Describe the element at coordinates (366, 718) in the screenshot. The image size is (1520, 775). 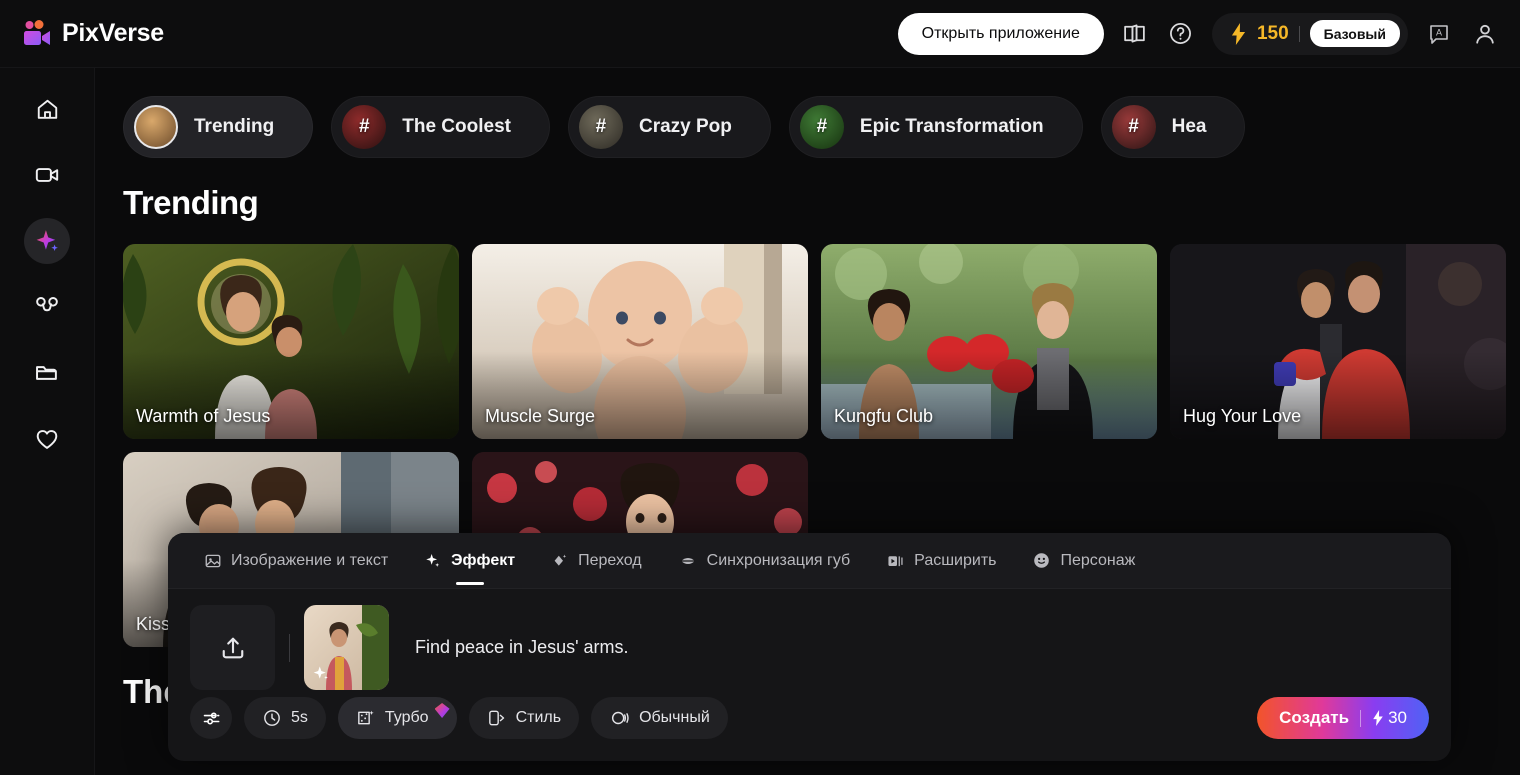
I see `turbo-icon` at that location.